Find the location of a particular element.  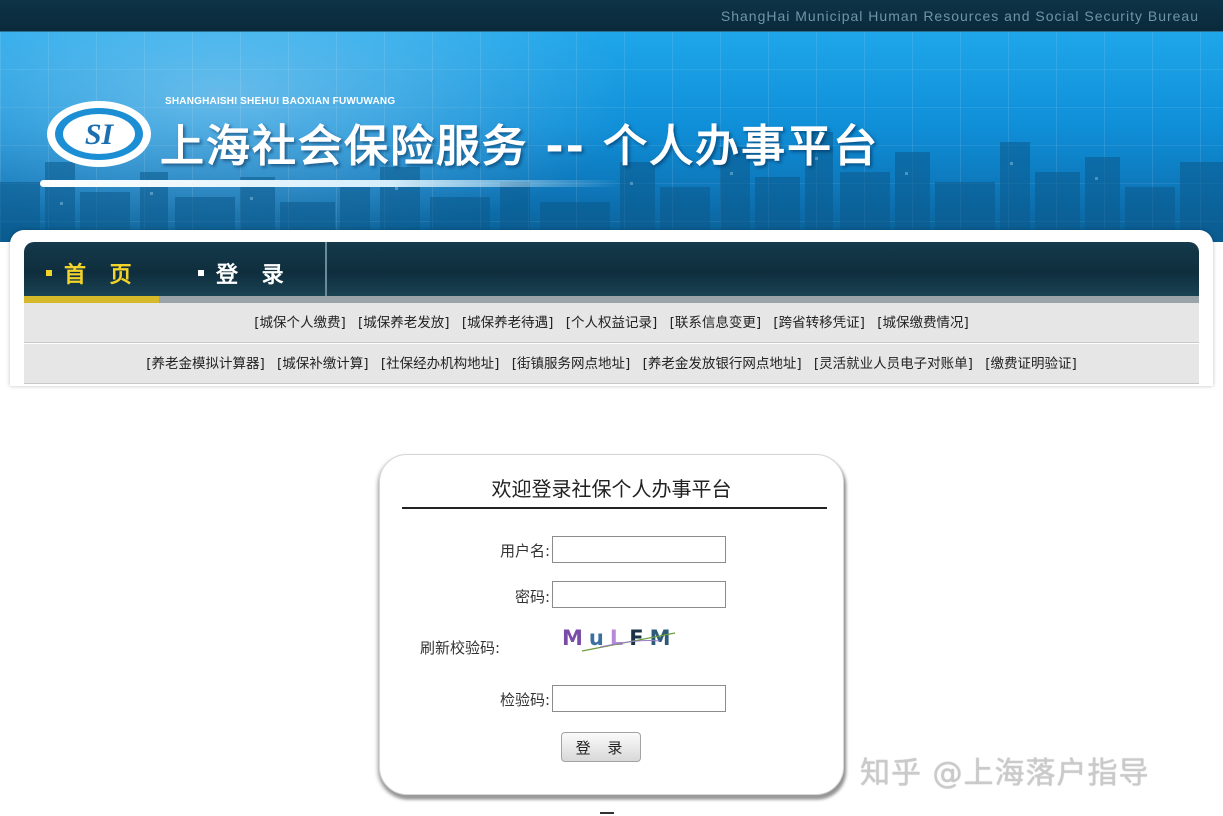

link-backpay-calculator: [城保补缴计算] is located at coordinates (323, 364).